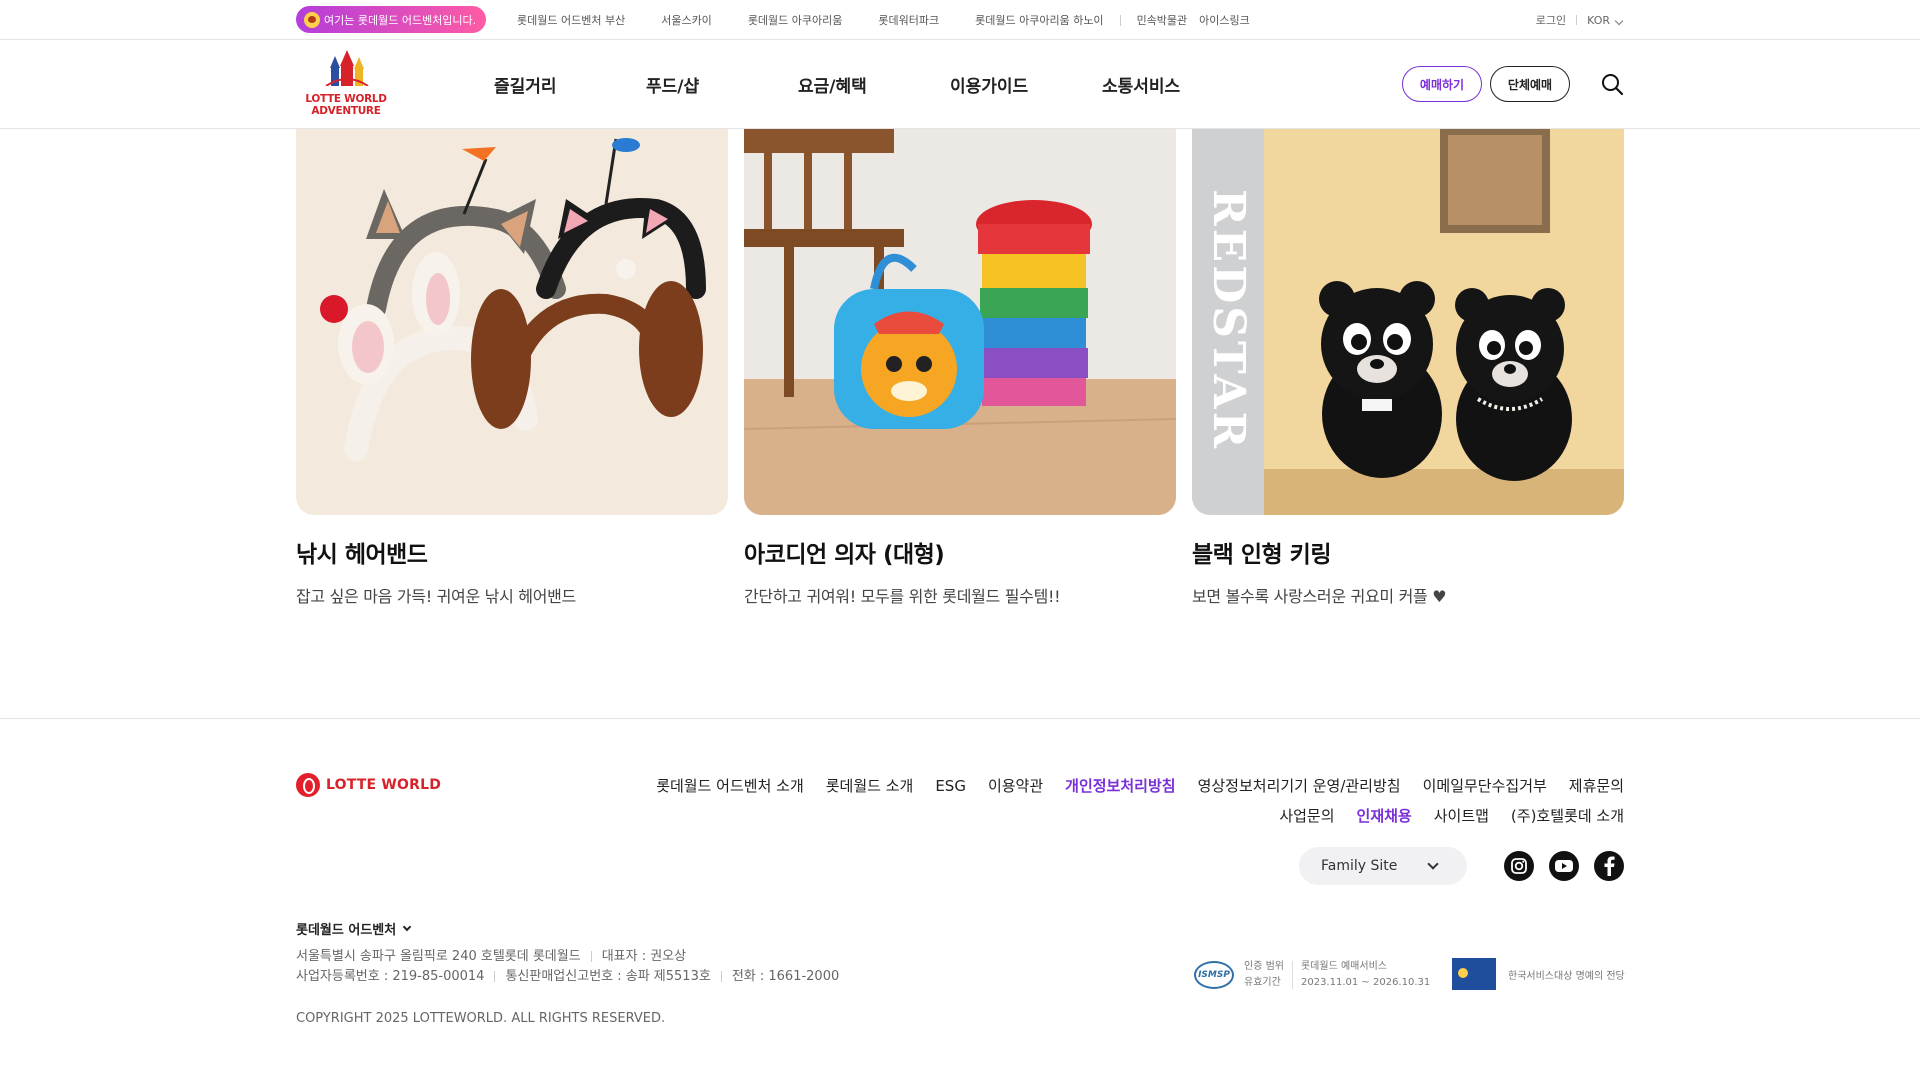  I want to click on service-award: 한국서비스대상 명예의 전당, so click(1538, 974).